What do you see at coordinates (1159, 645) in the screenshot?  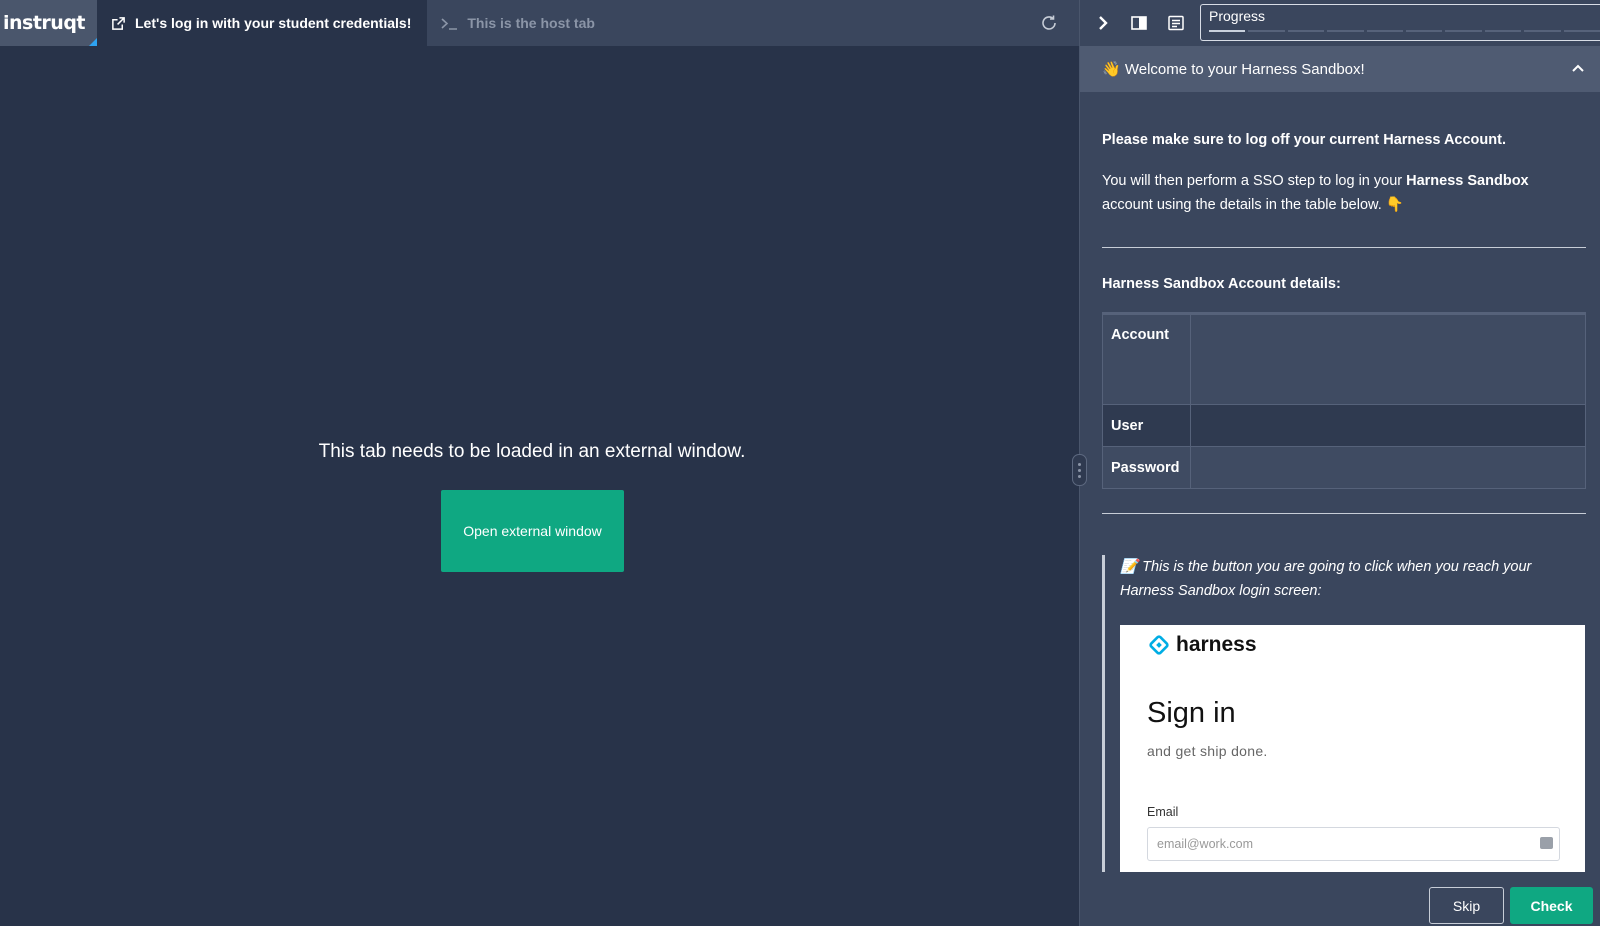 I see `harness-logo-icon` at bounding box center [1159, 645].